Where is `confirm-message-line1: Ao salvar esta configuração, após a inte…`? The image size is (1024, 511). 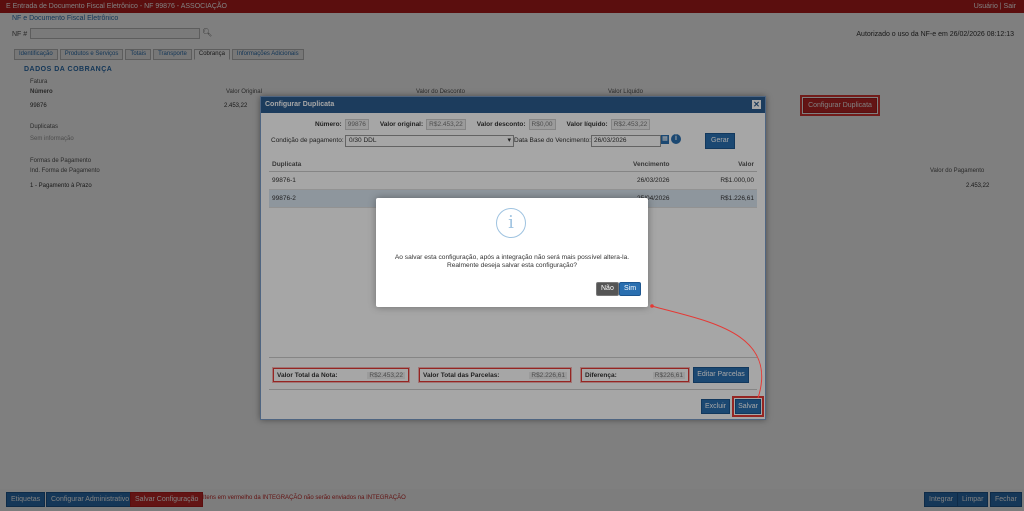
confirm-message-line1: Ao salvar esta configuração, após a inte… is located at coordinates (512, 257).